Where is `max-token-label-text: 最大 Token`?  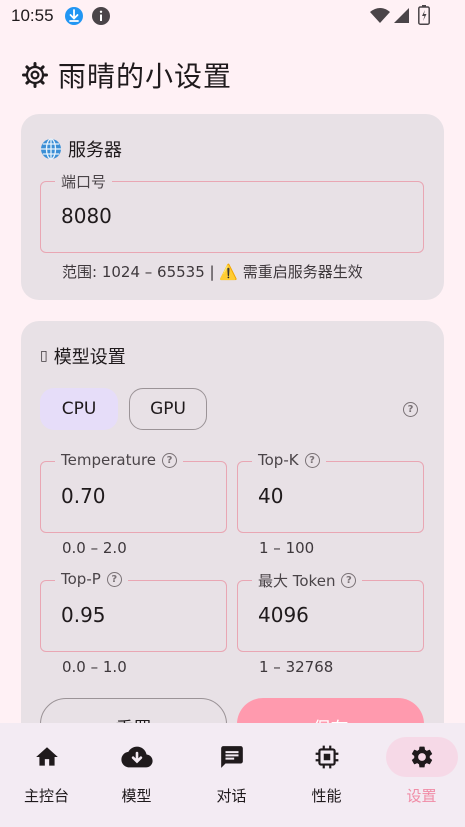
max-token-label-text: 最大 Token is located at coordinates (297, 581).